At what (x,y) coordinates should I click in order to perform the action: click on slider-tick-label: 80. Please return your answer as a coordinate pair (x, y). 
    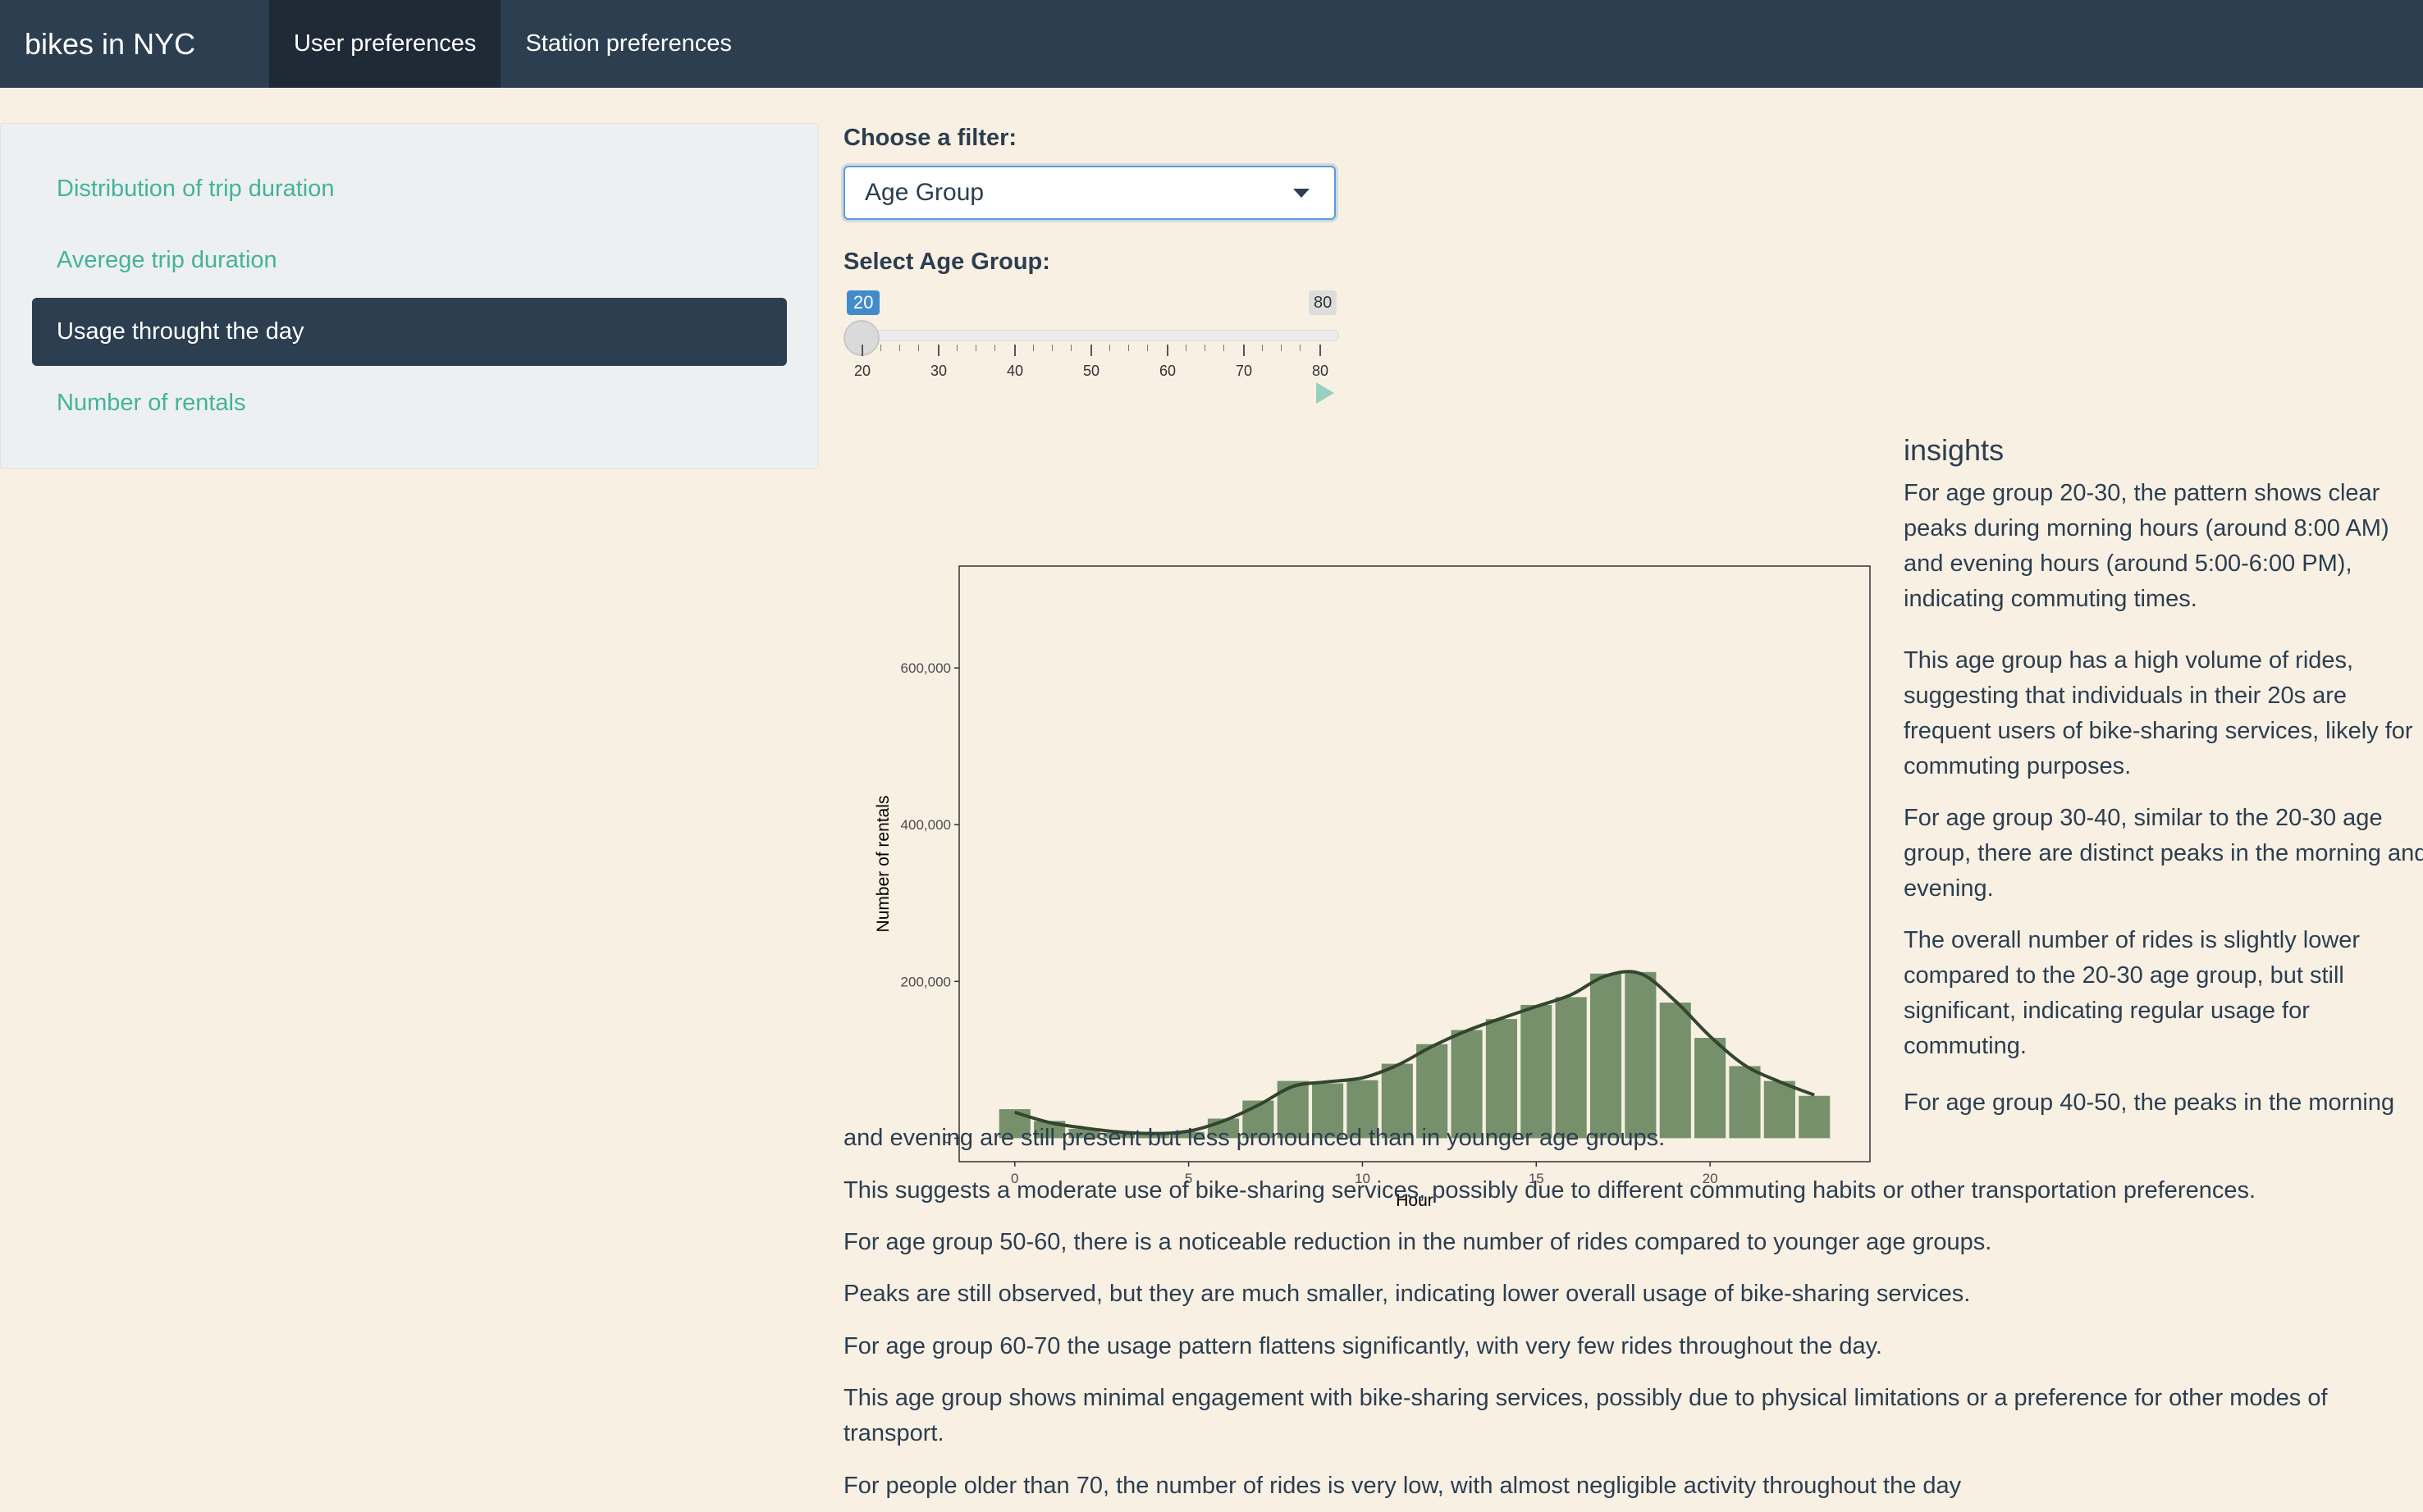
    Looking at the image, I should click on (1320, 371).